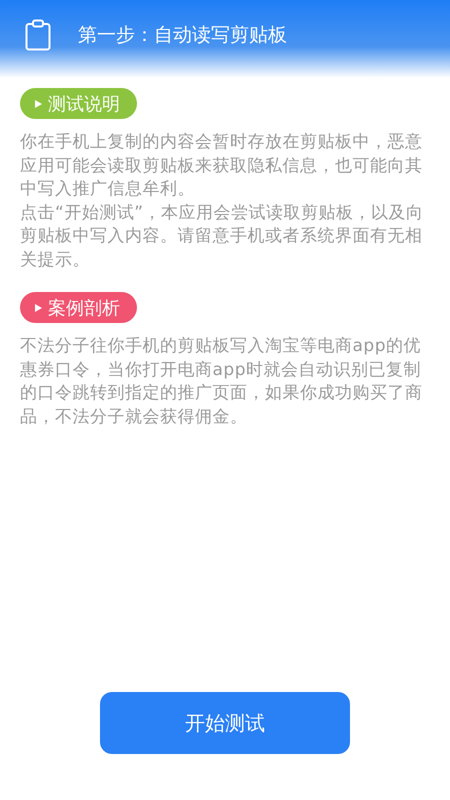  What do you see at coordinates (84, 104) in the screenshot?
I see `section-label: 测试说明` at bounding box center [84, 104].